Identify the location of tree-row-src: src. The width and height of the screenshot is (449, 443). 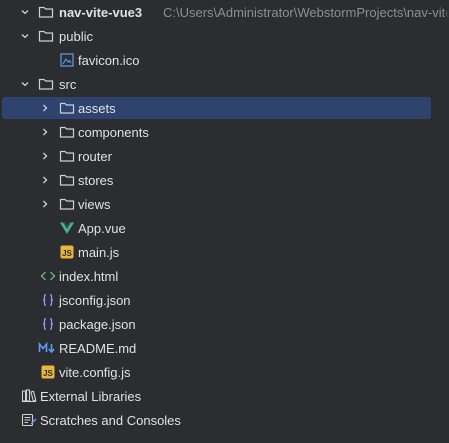
(224, 84).